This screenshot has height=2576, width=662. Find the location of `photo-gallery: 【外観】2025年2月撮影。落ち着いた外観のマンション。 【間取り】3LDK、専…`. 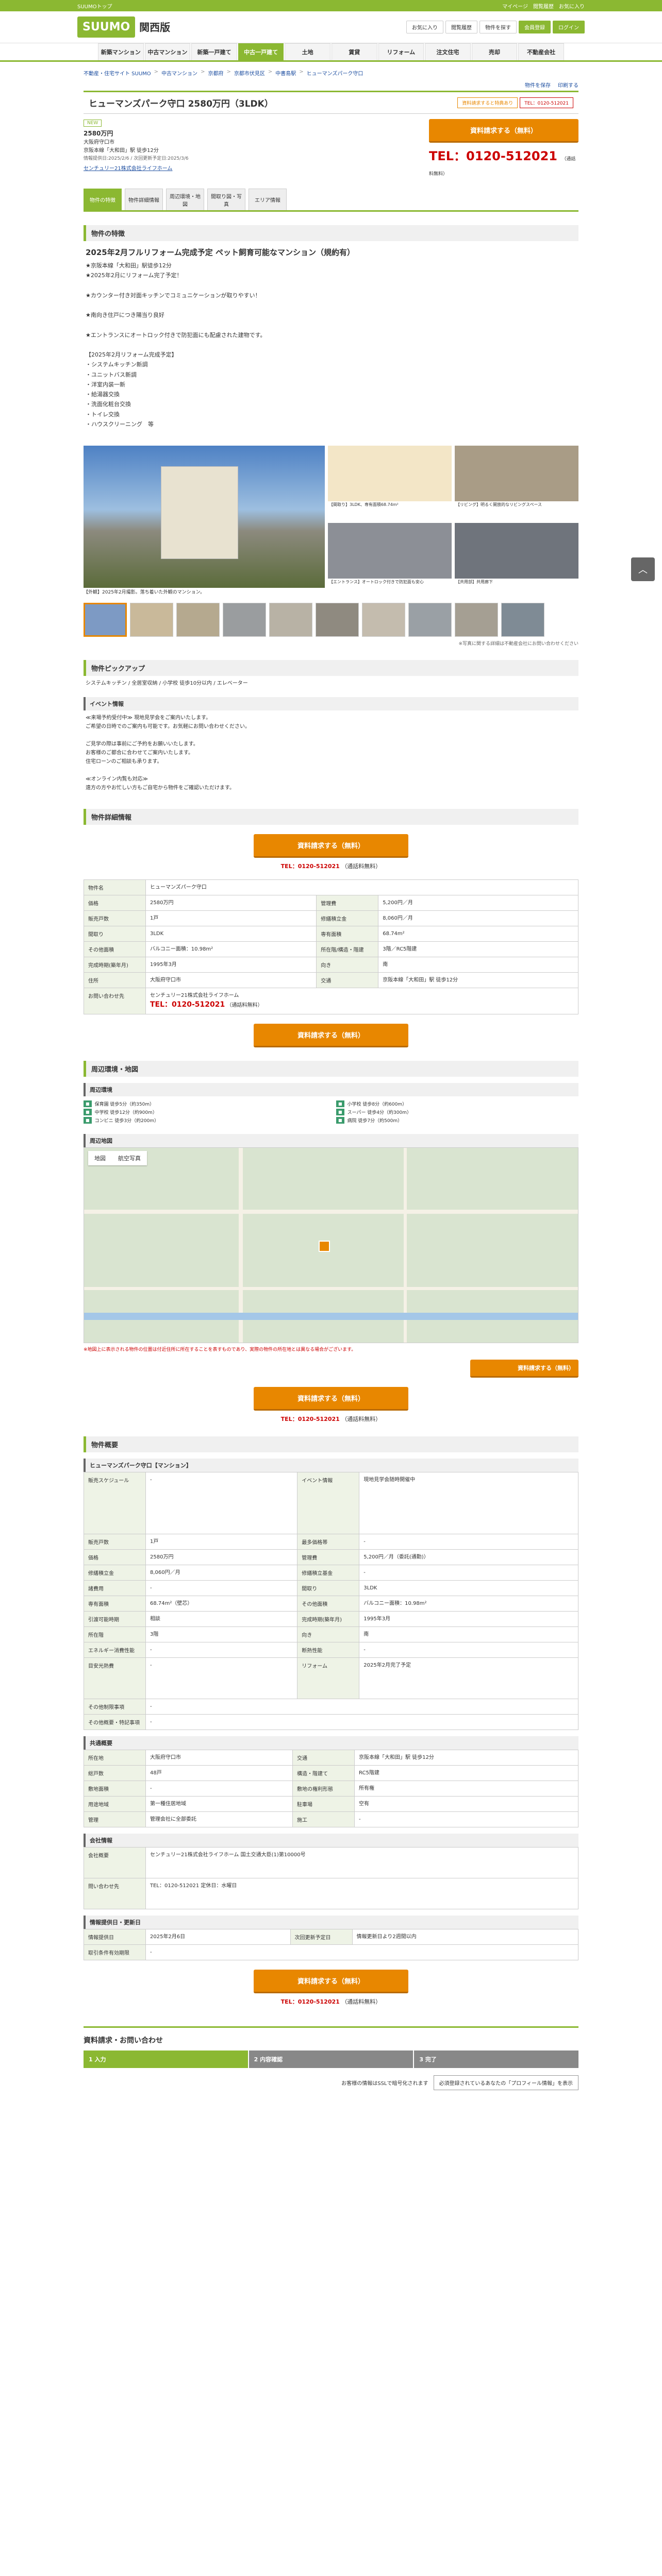

photo-gallery: 【外観】2025年2月撮影。落ち着いた外観のマンション。 【間取り】3LDK、専… is located at coordinates (331, 522).